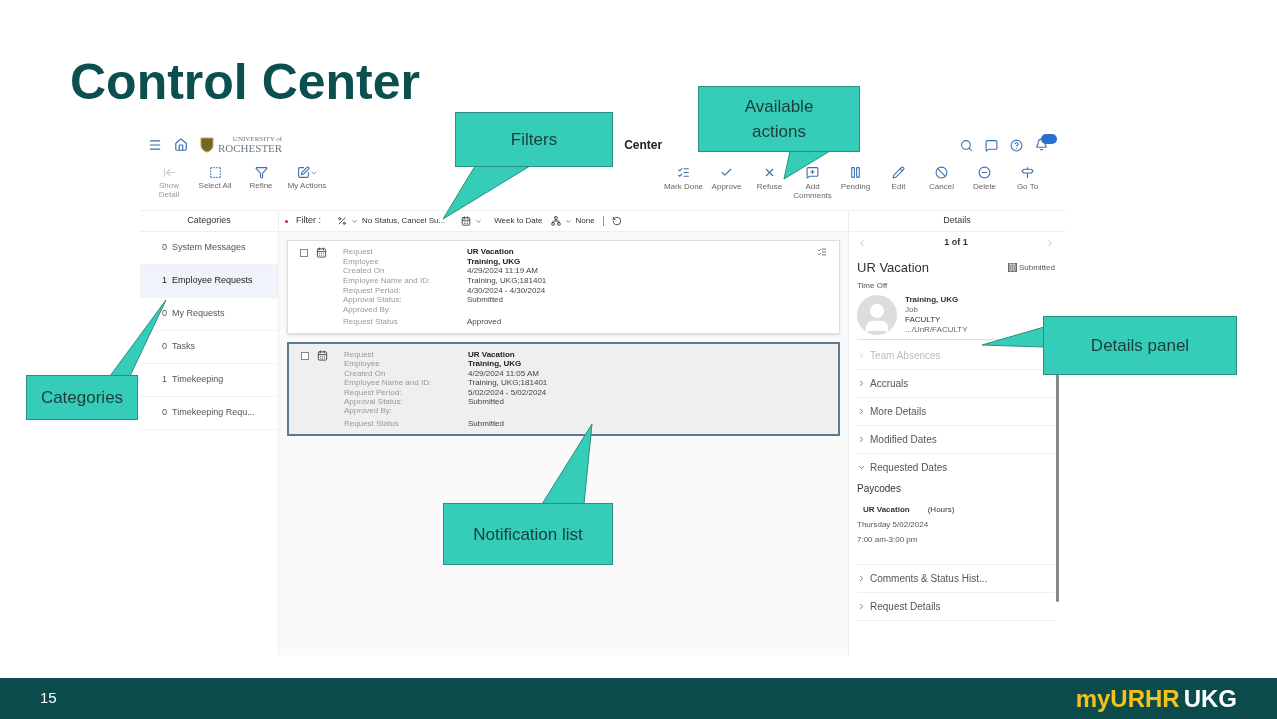 This screenshot has width=1277, height=719. What do you see at coordinates (181, 145) in the screenshot?
I see `home-icon` at bounding box center [181, 145].